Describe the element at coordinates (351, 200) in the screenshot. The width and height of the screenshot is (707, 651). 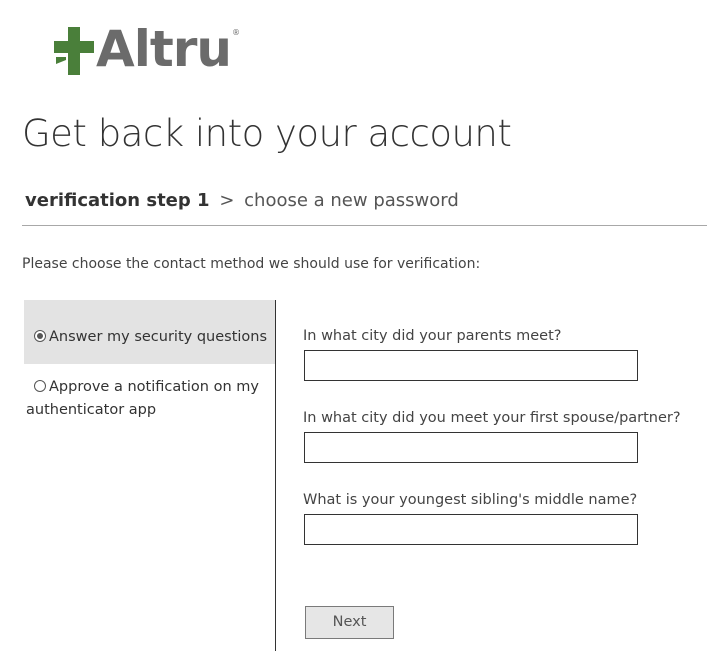
I see `next-step: choose a new password` at that location.